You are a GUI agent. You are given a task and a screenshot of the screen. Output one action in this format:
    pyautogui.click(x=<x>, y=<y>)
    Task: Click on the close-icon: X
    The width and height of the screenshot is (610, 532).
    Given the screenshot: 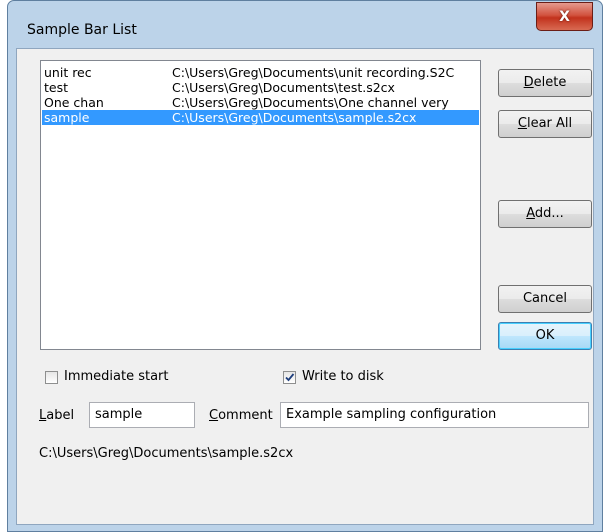 What is the action you would take?
    pyautogui.click(x=564, y=16)
    